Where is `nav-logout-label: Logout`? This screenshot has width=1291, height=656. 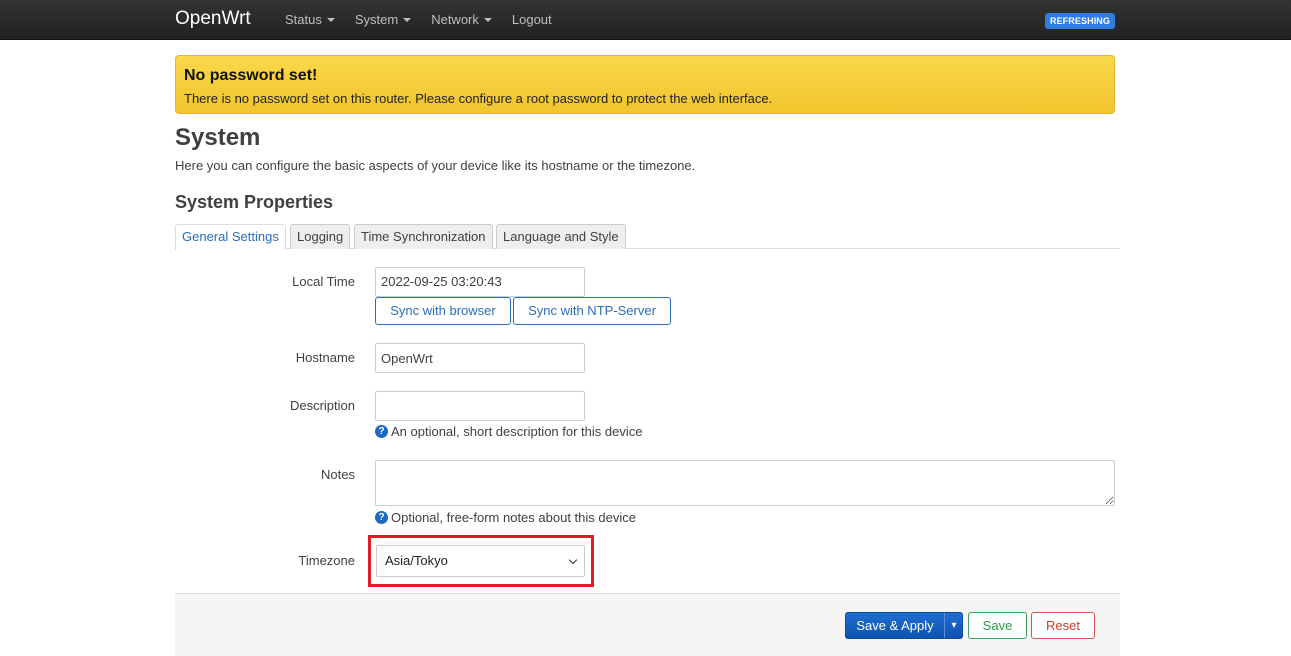 nav-logout-label: Logout is located at coordinates (531, 19).